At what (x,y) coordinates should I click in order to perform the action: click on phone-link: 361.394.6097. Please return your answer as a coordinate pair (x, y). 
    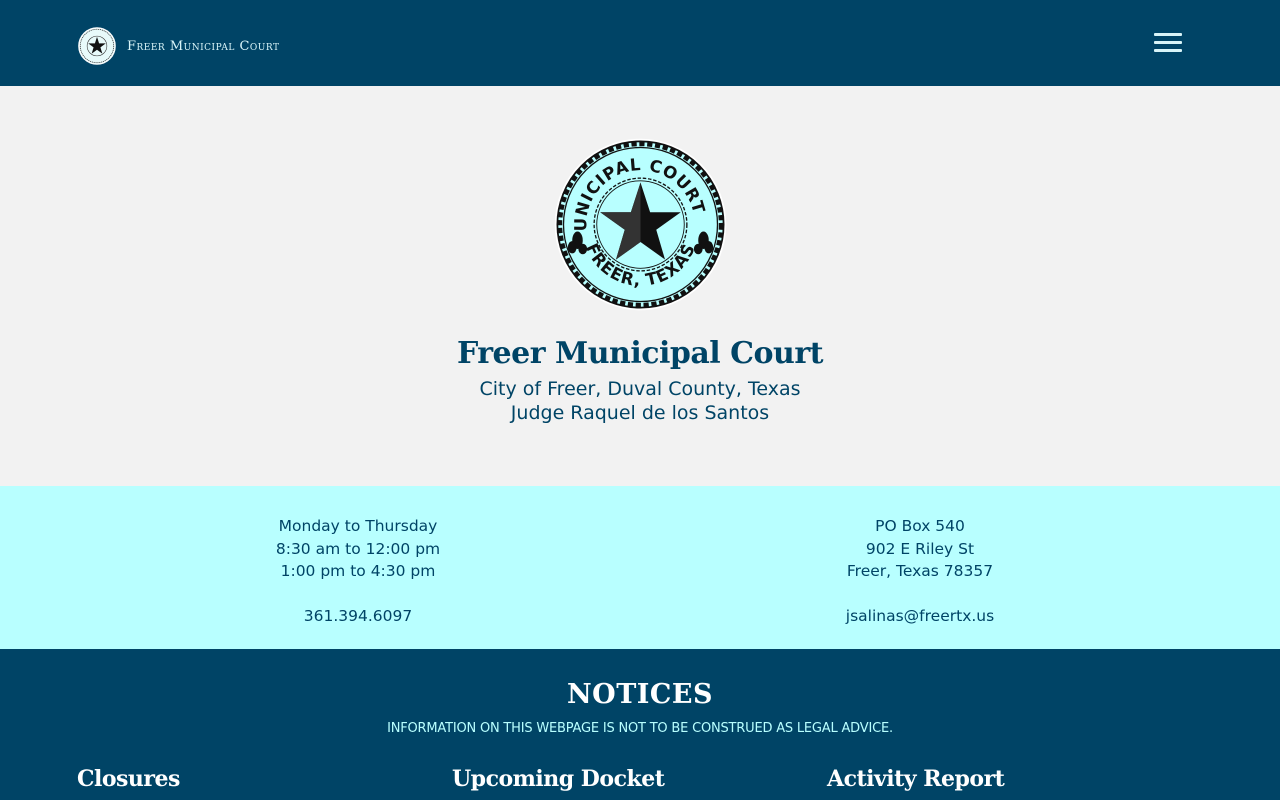
    Looking at the image, I should click on (358, 616).